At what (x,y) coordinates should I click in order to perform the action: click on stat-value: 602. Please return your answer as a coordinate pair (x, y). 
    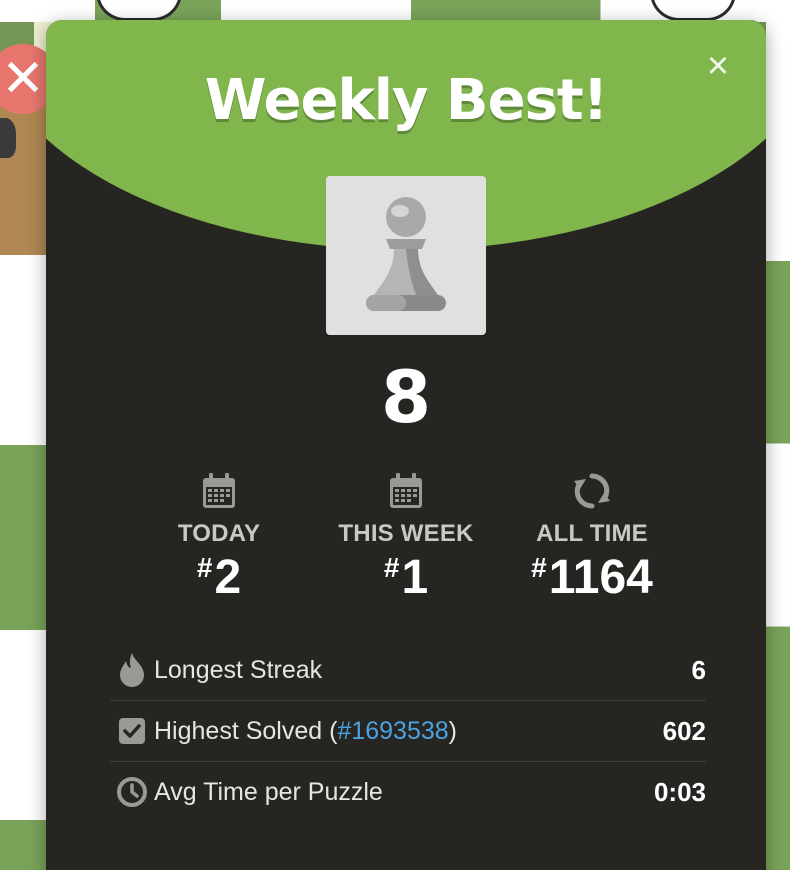
    Looking at the image, I should click on (684, 730).